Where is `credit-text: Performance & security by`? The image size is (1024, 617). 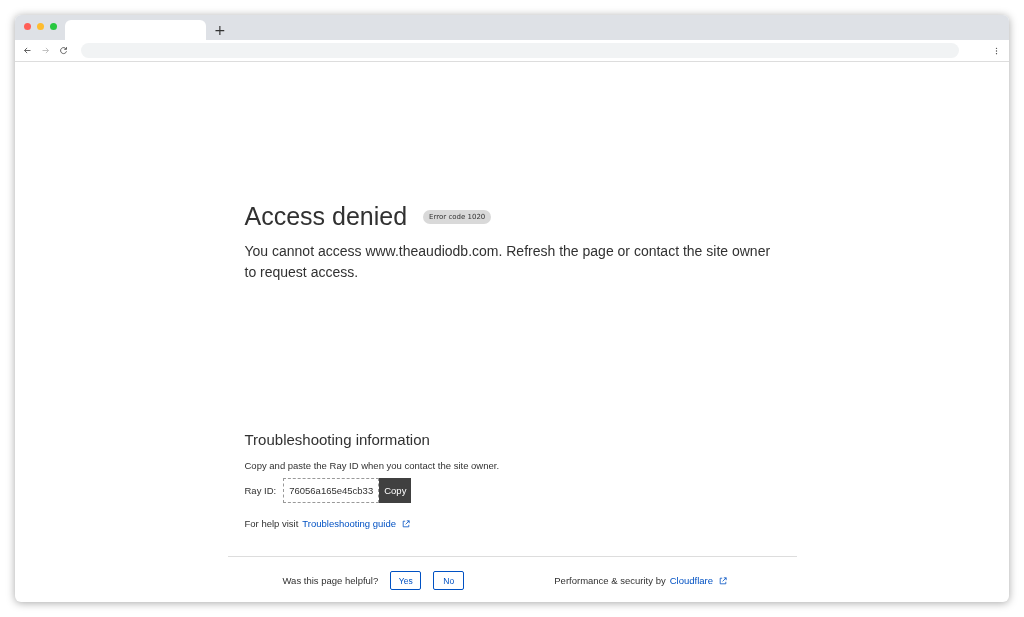 credit-text: Performance & security by is located at coordinates (610, 580).